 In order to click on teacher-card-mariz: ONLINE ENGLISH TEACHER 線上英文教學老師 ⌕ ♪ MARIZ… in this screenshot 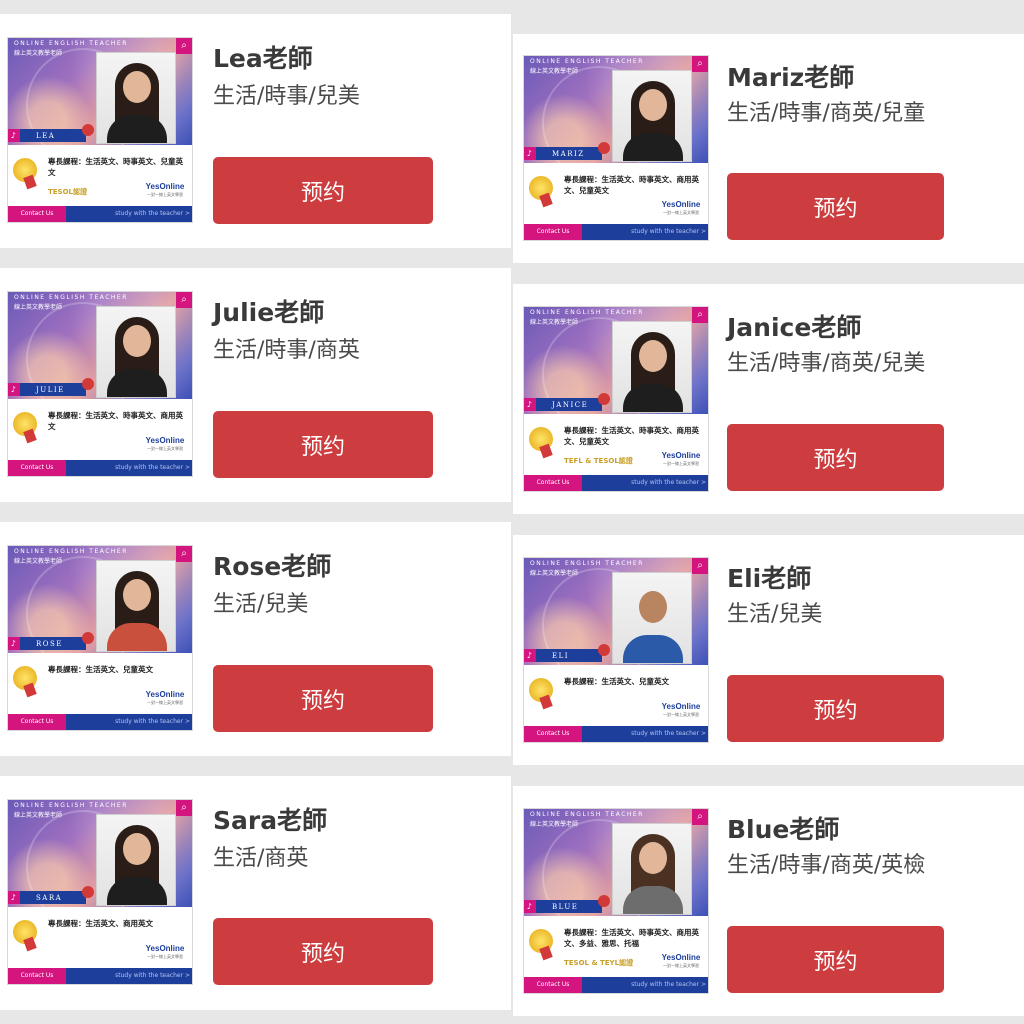, I will do `click(768, 148)`.